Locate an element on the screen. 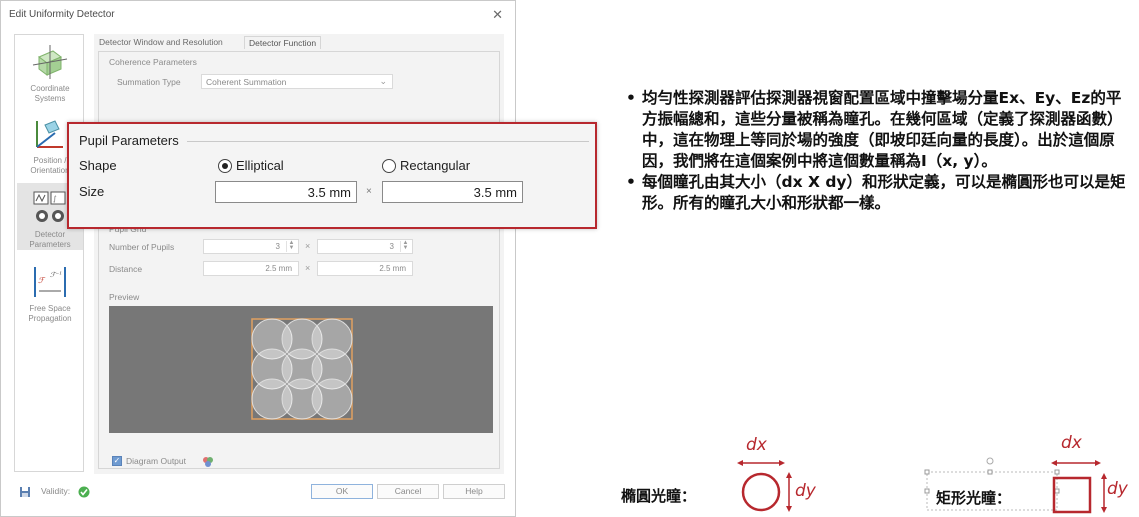 The height and width of the screenshot is (517, 1139). save-icon is located at coordinates (25, 494).